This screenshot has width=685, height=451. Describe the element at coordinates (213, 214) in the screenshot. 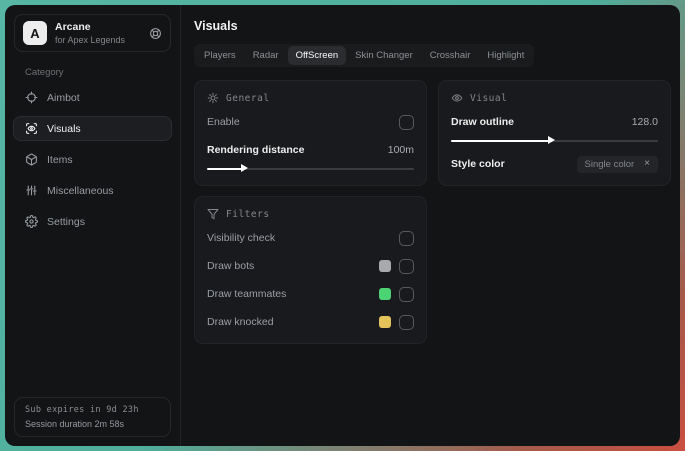

I see `funnel-icon` at that location.